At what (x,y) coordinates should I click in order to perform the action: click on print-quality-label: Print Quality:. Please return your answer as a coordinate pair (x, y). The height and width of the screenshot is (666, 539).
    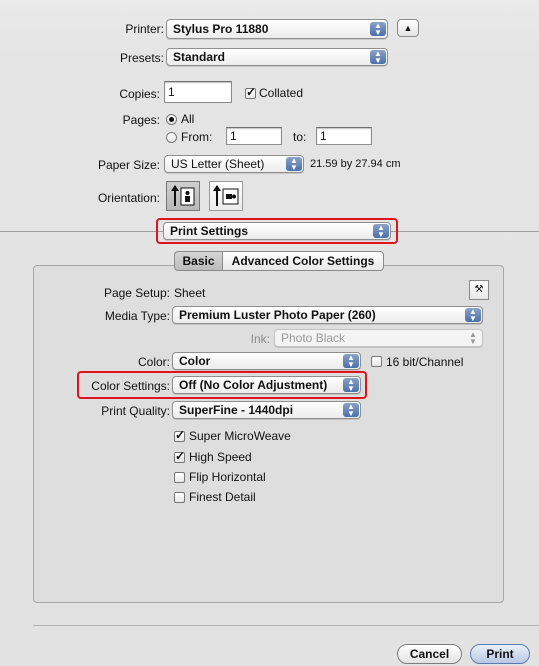
    Looking at the image, I should click on (135, 411).